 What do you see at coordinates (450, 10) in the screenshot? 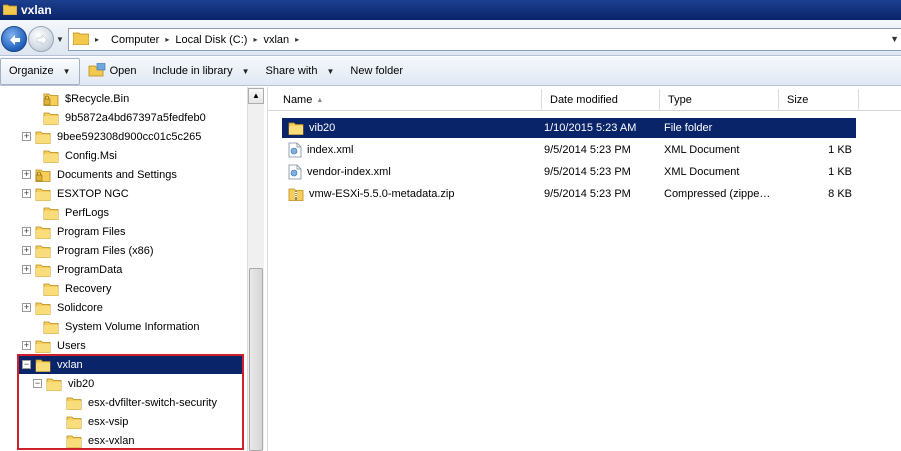
I see `title-bar: vxlan` at bounding box center [450, 10].